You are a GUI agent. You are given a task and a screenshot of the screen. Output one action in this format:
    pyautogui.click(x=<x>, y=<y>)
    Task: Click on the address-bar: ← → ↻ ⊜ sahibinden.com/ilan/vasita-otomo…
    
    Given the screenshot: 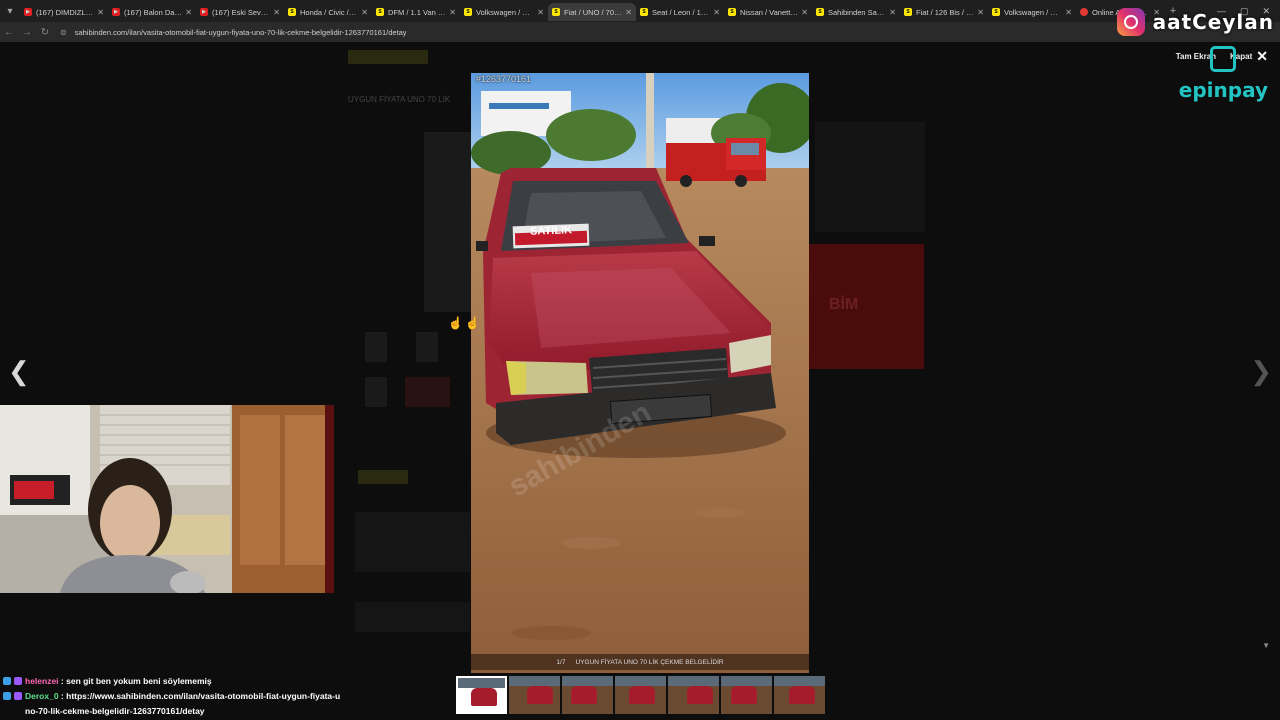 What is the action you would take?
    pyautogui.click(x=640, y=32)
    